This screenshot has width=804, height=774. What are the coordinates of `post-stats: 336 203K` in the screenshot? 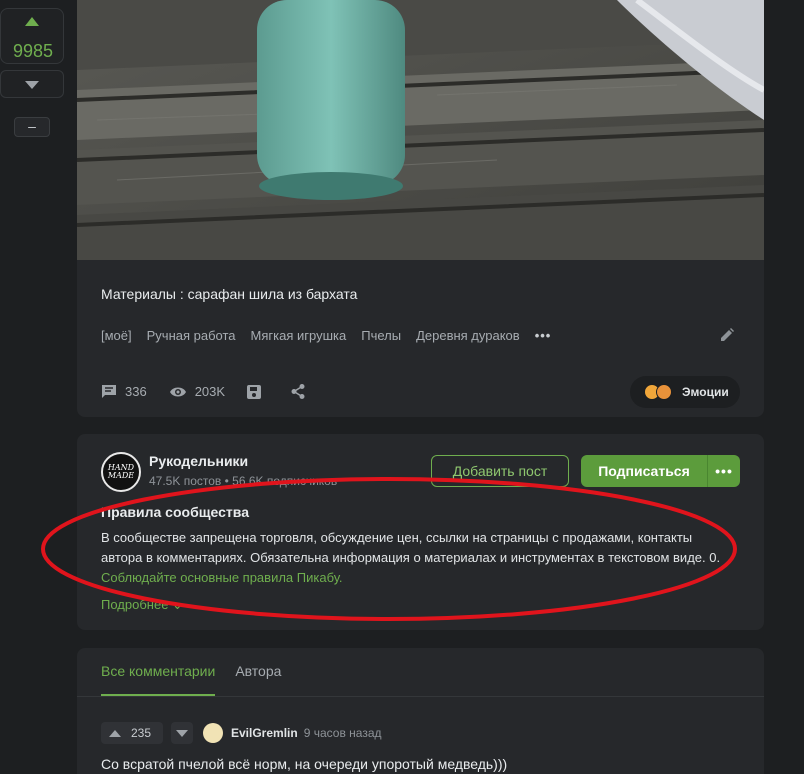 It's located at (218, 391).